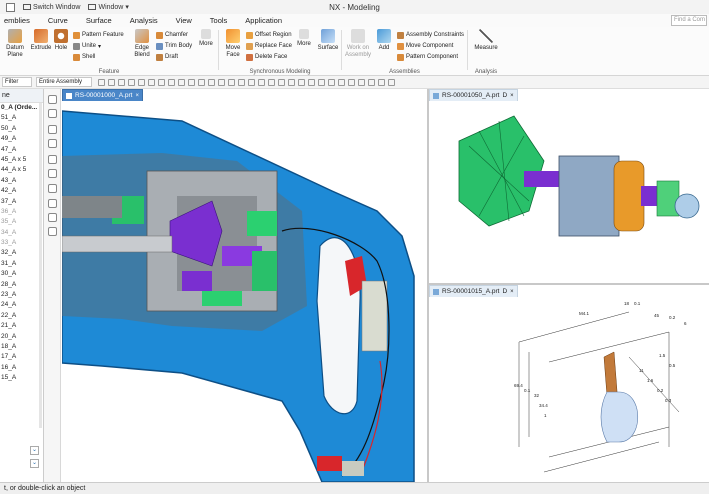 This screenshot has width=709, height=494. What do you see at coordinates (52, 173) in the screenshot?
I see `reuse-library-icon` at bounding box center [52, 173].